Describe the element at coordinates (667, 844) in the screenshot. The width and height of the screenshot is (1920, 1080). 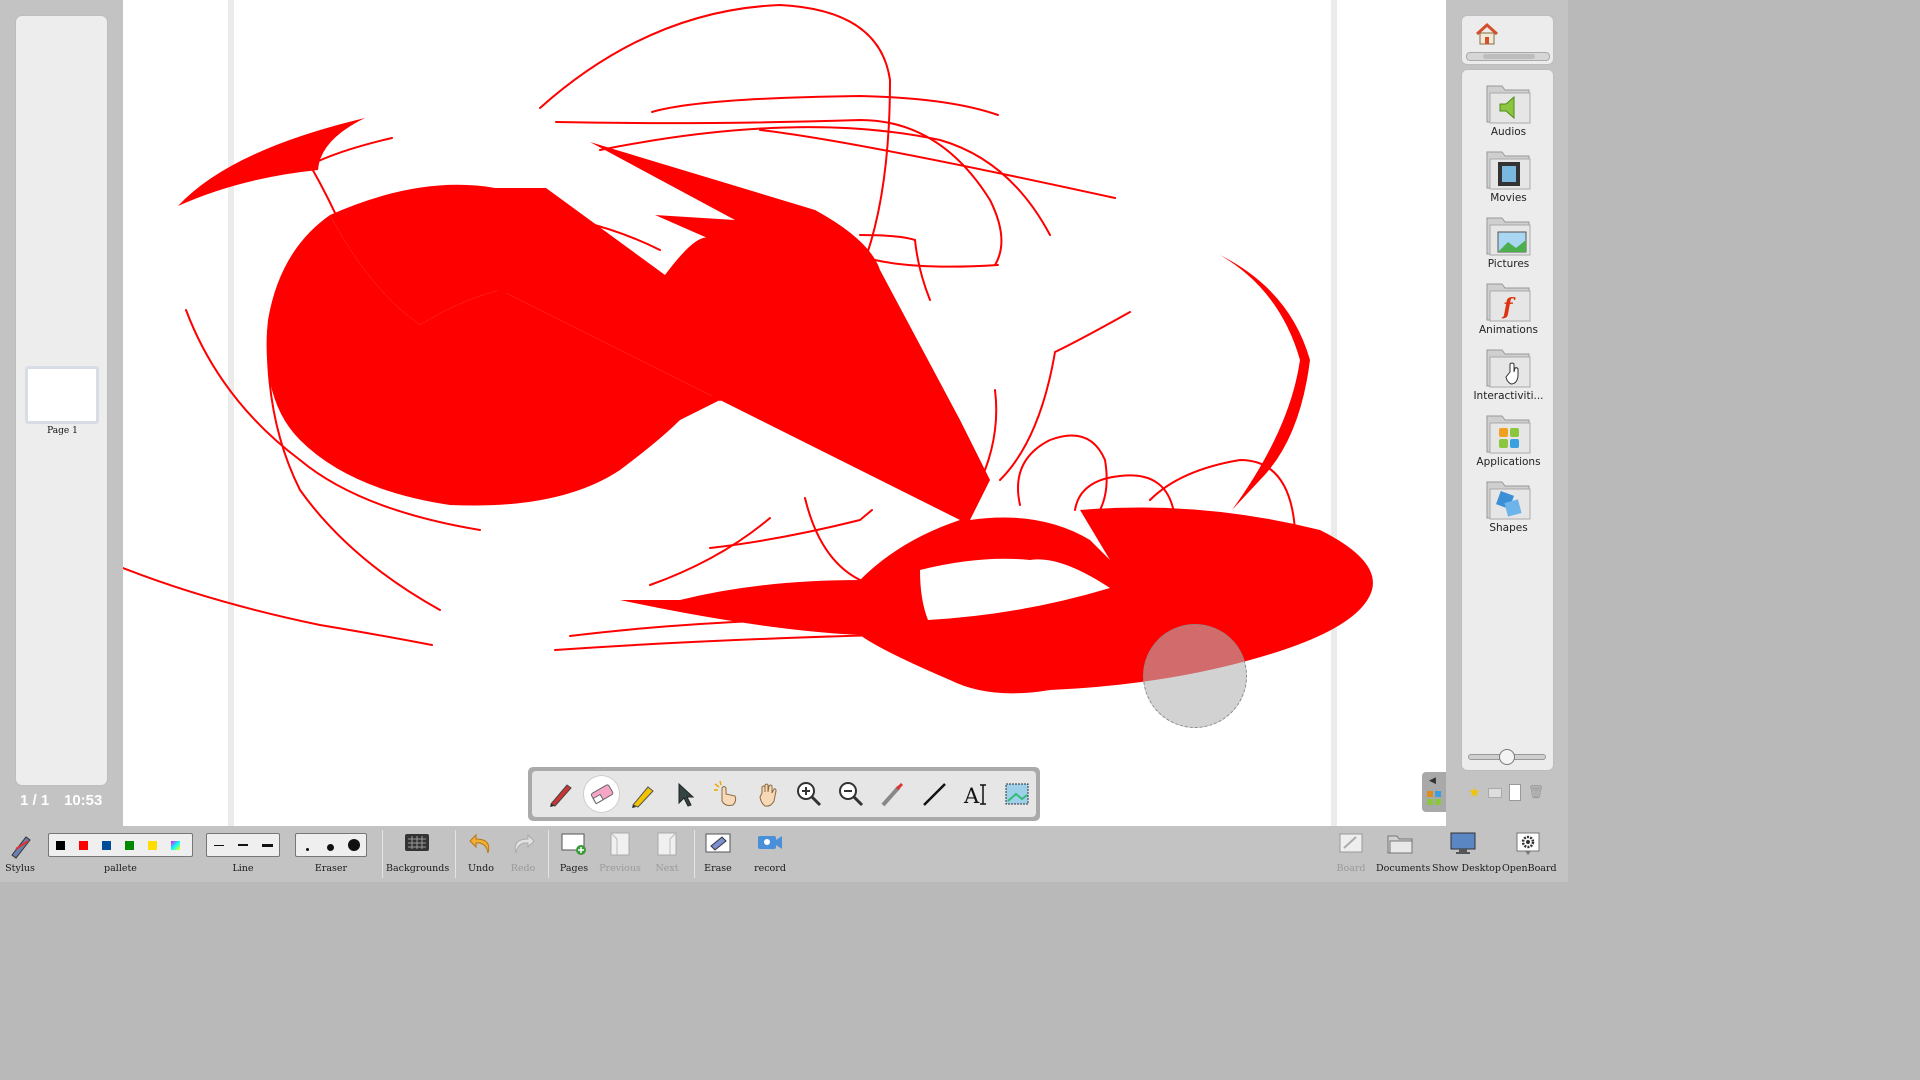
I see `next-page-icon` at that location.